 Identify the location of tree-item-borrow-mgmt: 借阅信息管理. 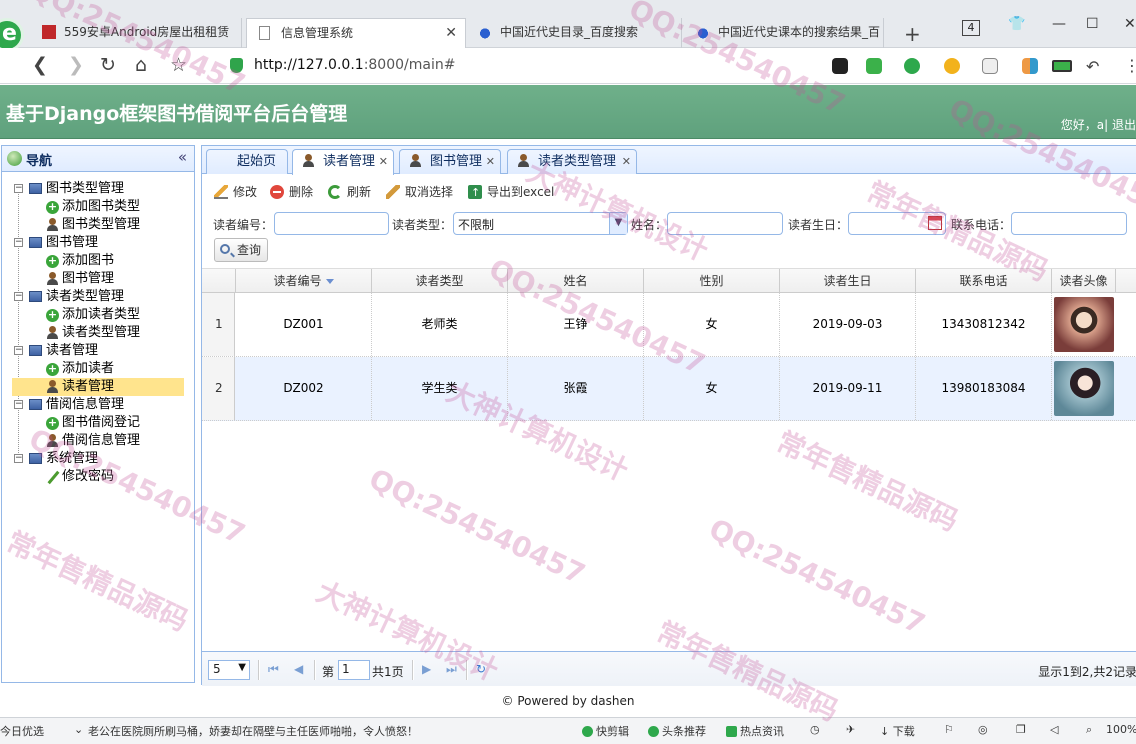
(98, 441).